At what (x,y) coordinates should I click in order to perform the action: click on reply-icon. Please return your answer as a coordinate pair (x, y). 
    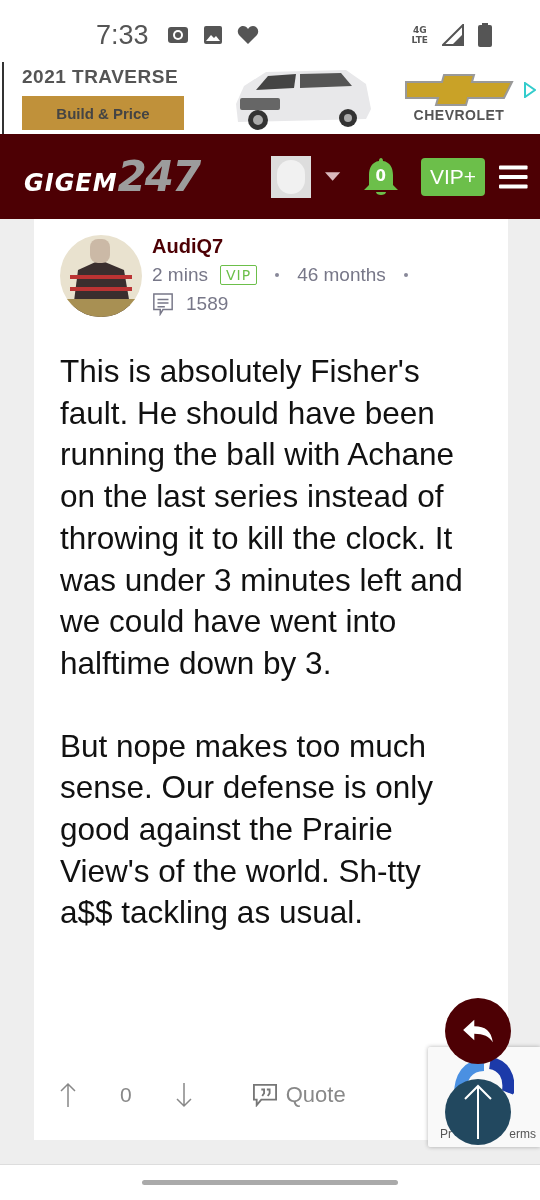
    Looking at the image, I should click on (478, 1031).